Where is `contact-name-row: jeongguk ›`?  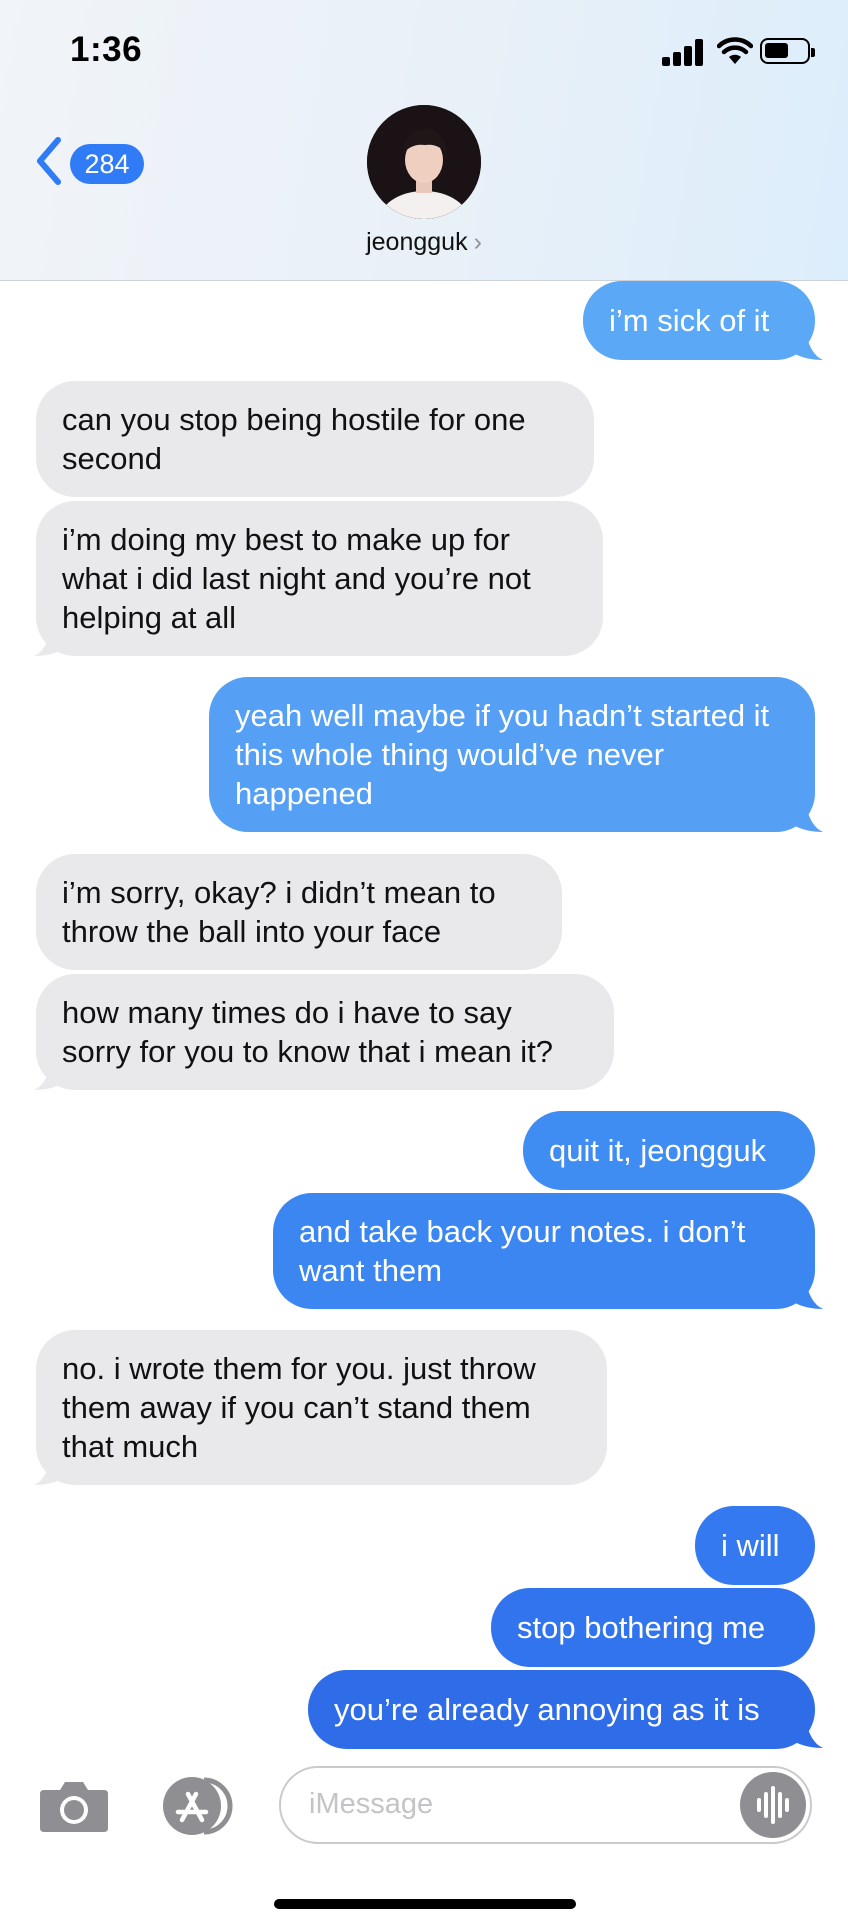
contact-name-row: jeongguk › is located at coordinates (424, 242).